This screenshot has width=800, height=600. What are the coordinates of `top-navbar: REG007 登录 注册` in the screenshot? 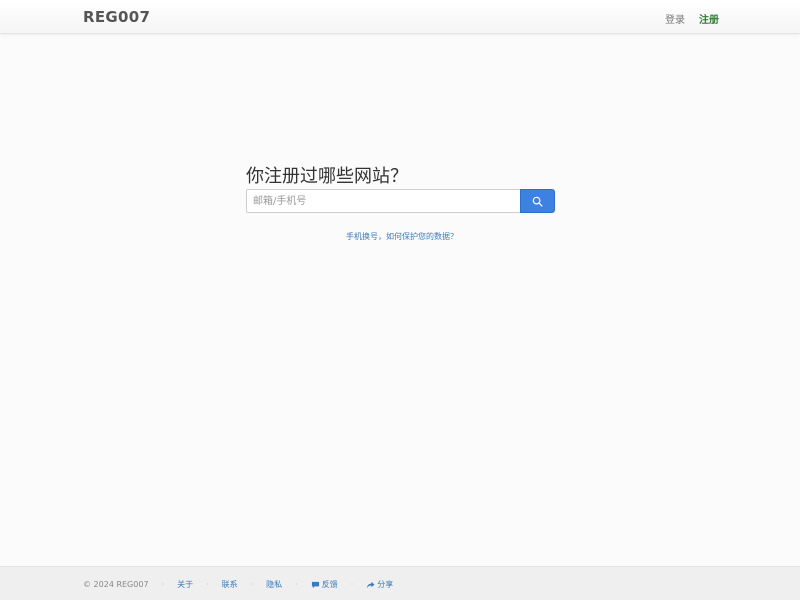 It's located at (400, 17).